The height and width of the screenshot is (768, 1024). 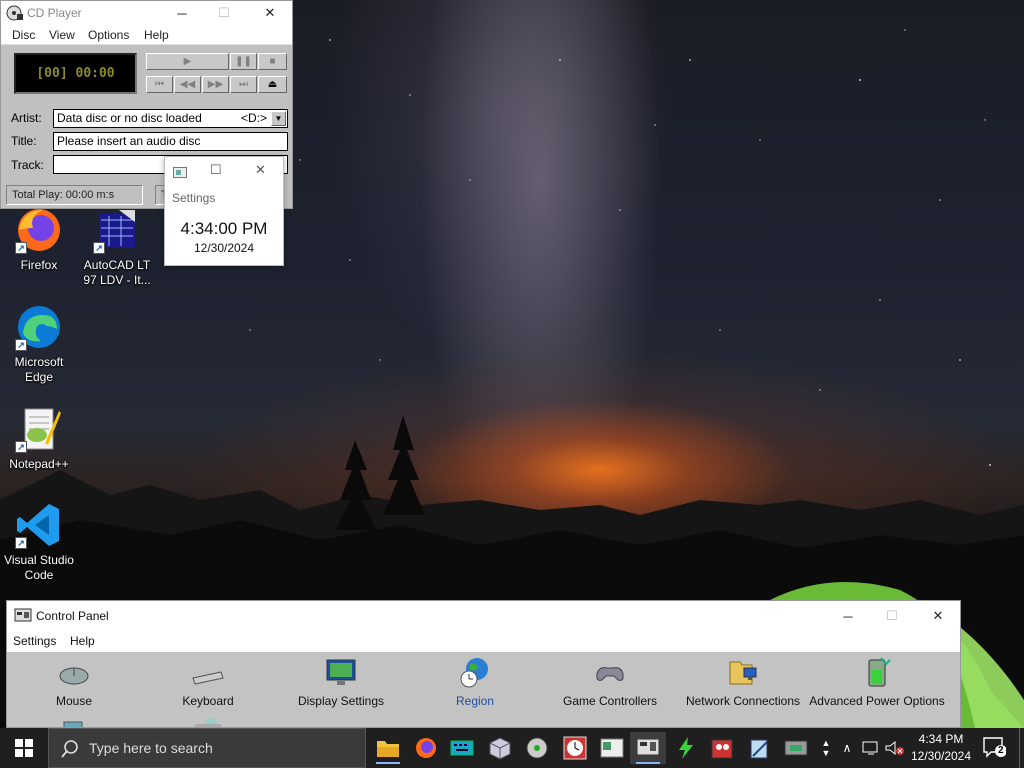 What do you see at coordinates (14, 13) in the screenshot?
I see `cd-player-app-icon` at bounding box center [14, 13].